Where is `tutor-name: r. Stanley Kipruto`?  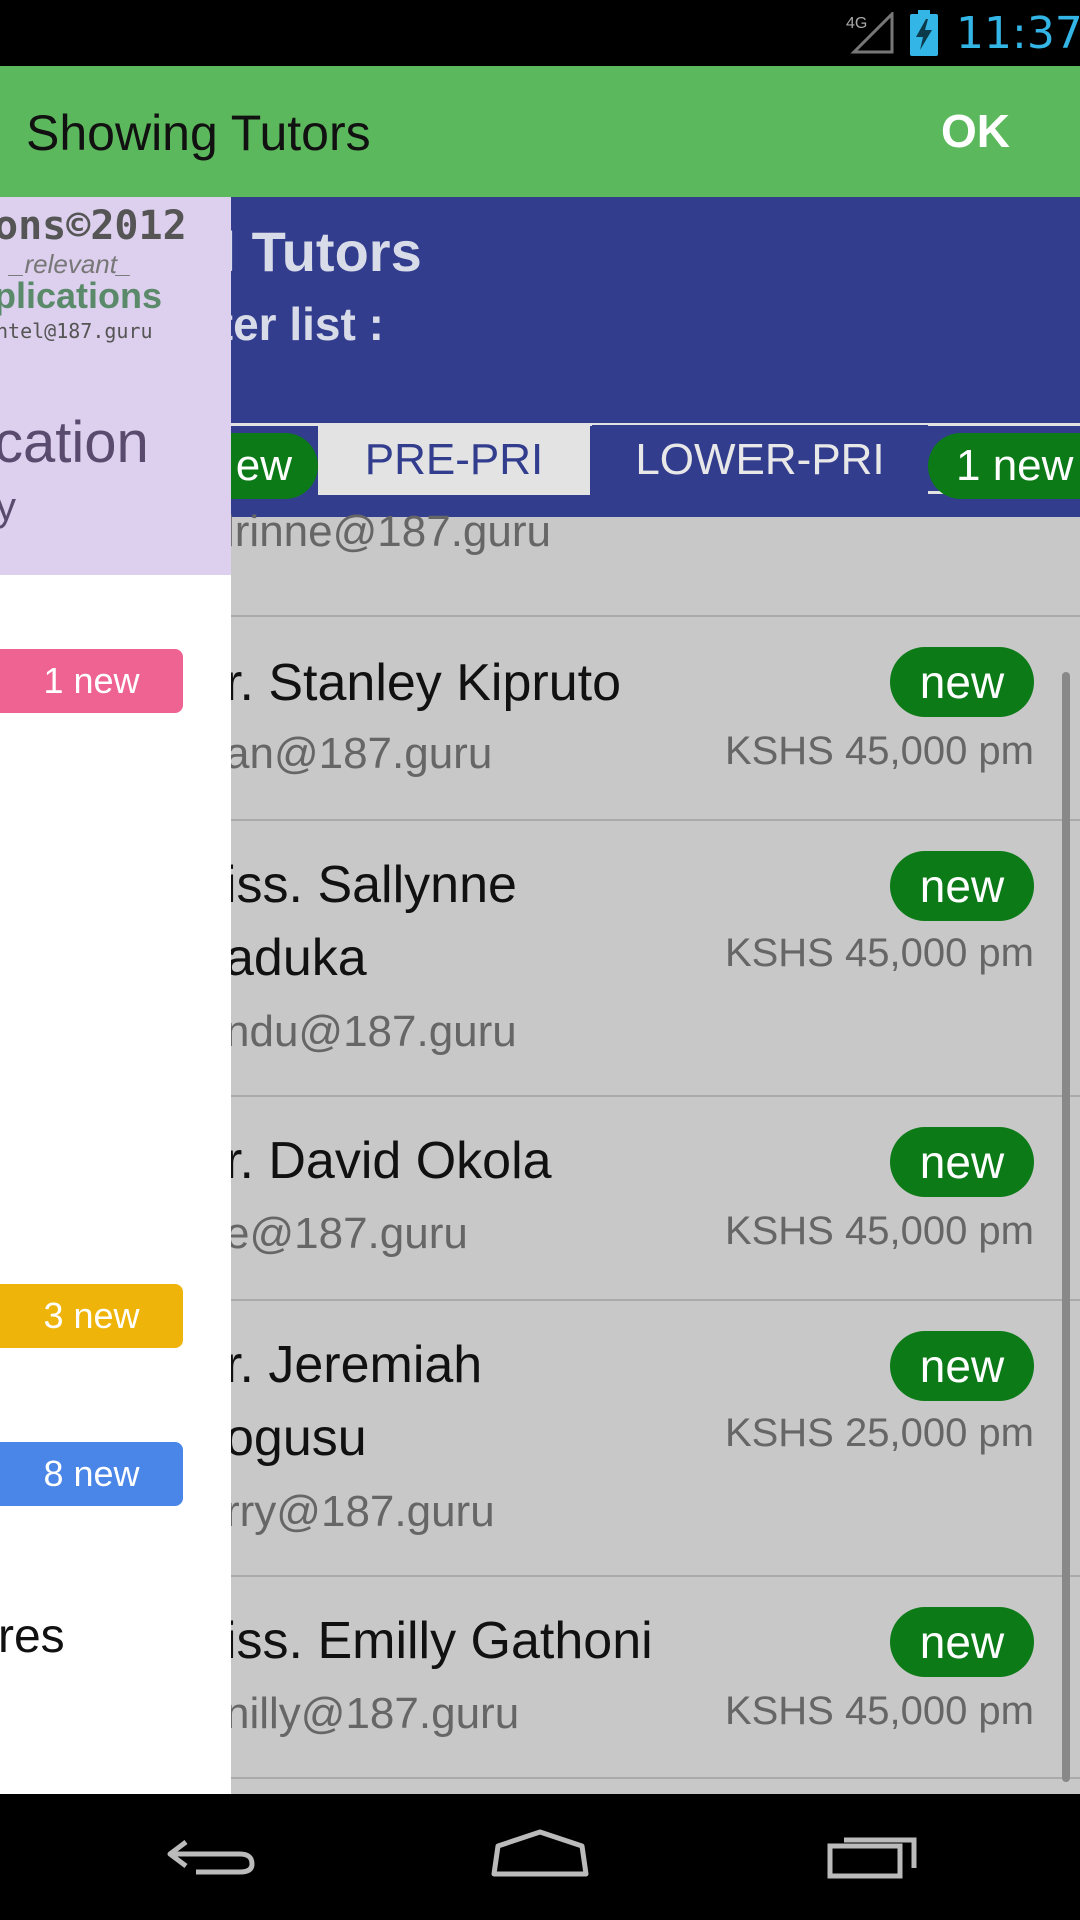 tutor-name: r. Stanley Kipruto is located at coordinates (423, 683).